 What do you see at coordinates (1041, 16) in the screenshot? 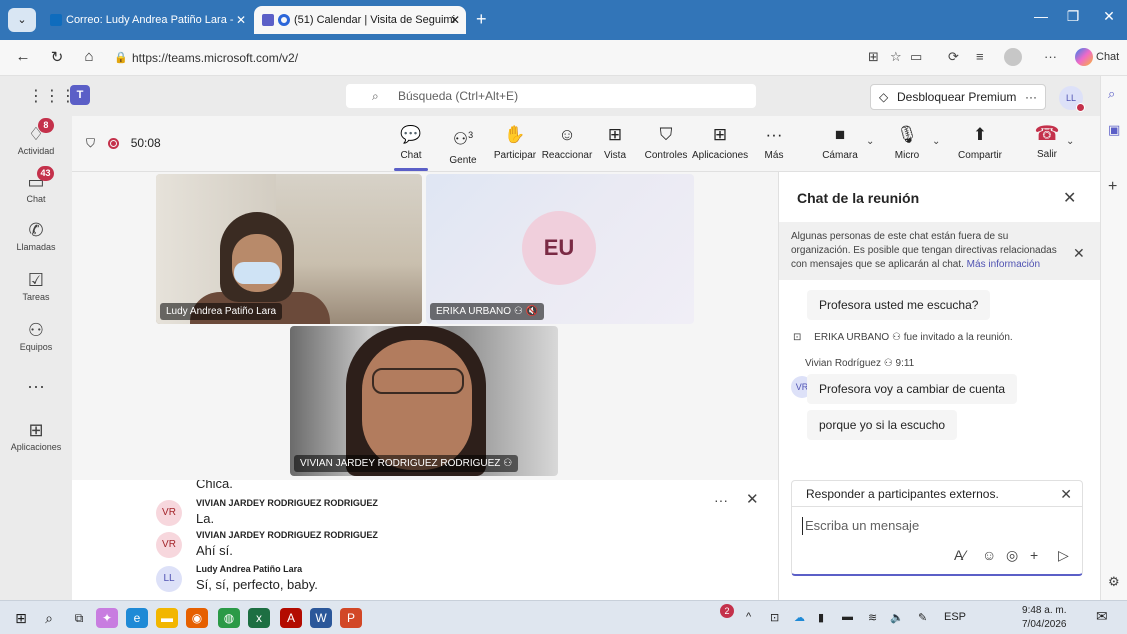
I see `minimize-icon: —` at bounding box center [1041, 16].